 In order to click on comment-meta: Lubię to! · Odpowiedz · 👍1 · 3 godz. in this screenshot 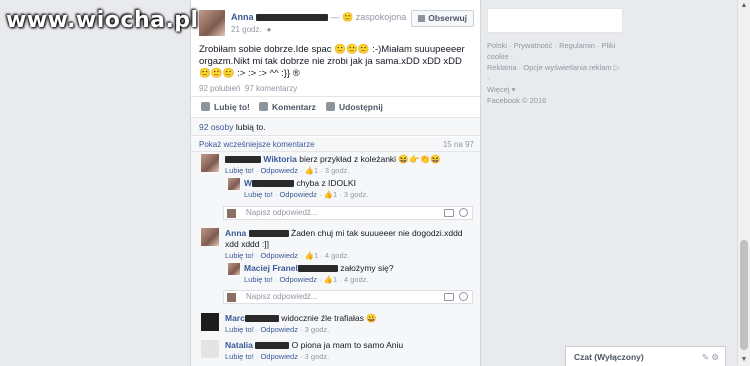, I will do `click(287, 170)`.